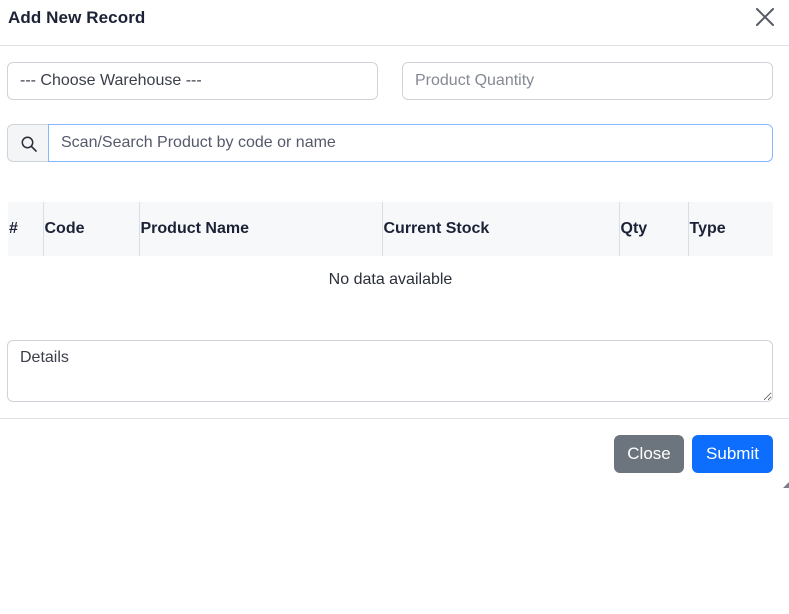 The width and height of the screenshot is (789, 614). What do you see at coordinates (77, 17) in the screenshot?
I see `modal-title: Add New Record` at bounding box center [77, 17].